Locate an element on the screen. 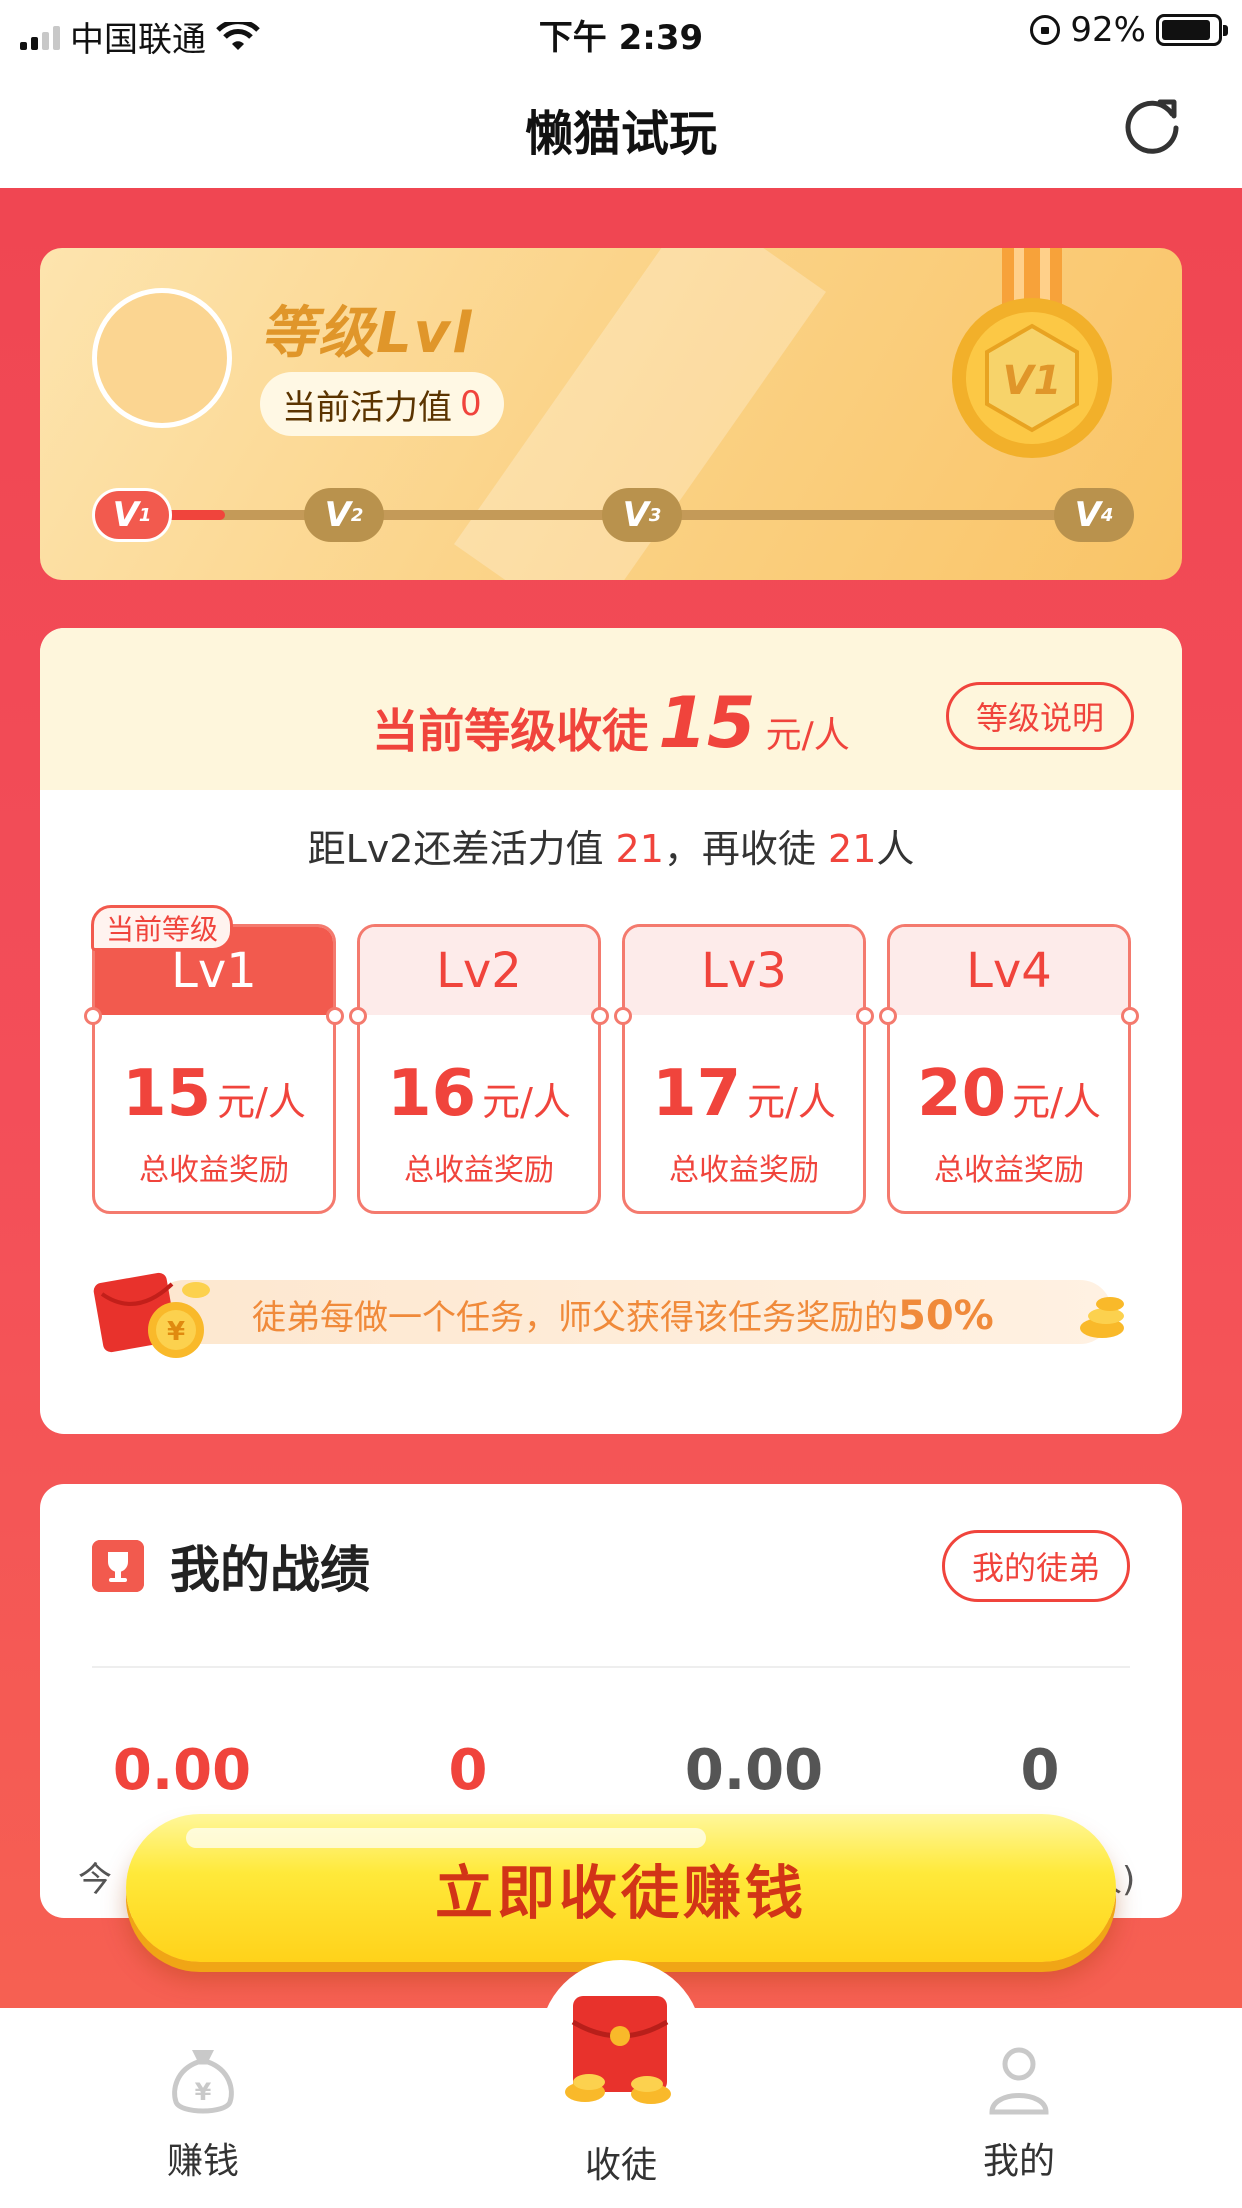 The height and width of the screenshot is (2208, 1242). tier-name: Lv3 is located at coordinates (744, 971).